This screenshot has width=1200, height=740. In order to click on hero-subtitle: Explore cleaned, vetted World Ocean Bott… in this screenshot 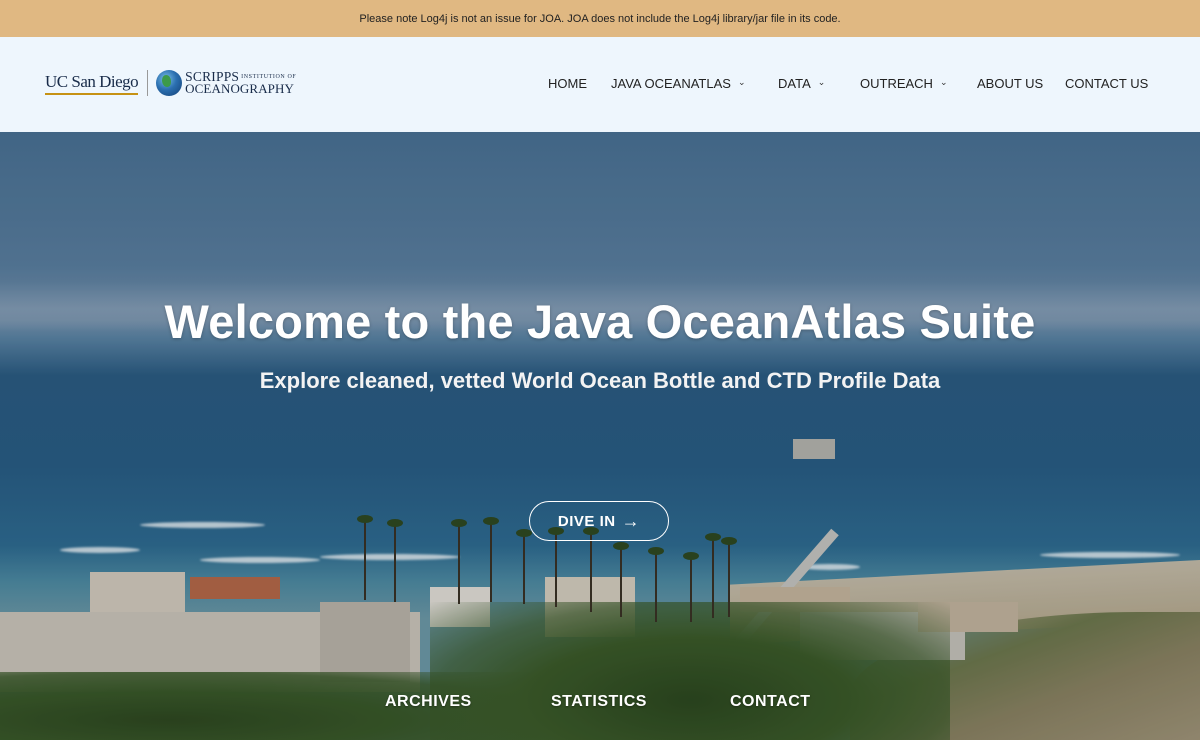, I will do `click(600, 380)`.